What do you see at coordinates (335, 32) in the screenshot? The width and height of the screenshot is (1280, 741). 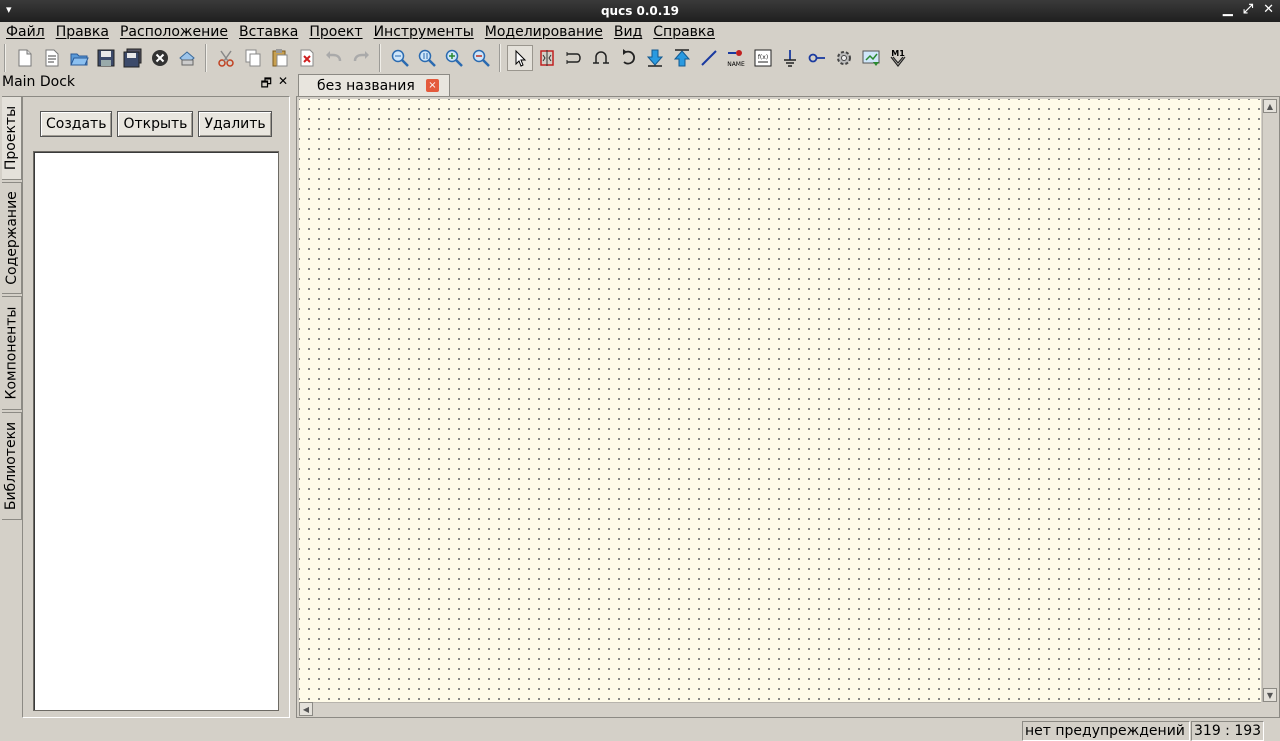 I see `menu-project: Проект` at bounding box center [335, 32].